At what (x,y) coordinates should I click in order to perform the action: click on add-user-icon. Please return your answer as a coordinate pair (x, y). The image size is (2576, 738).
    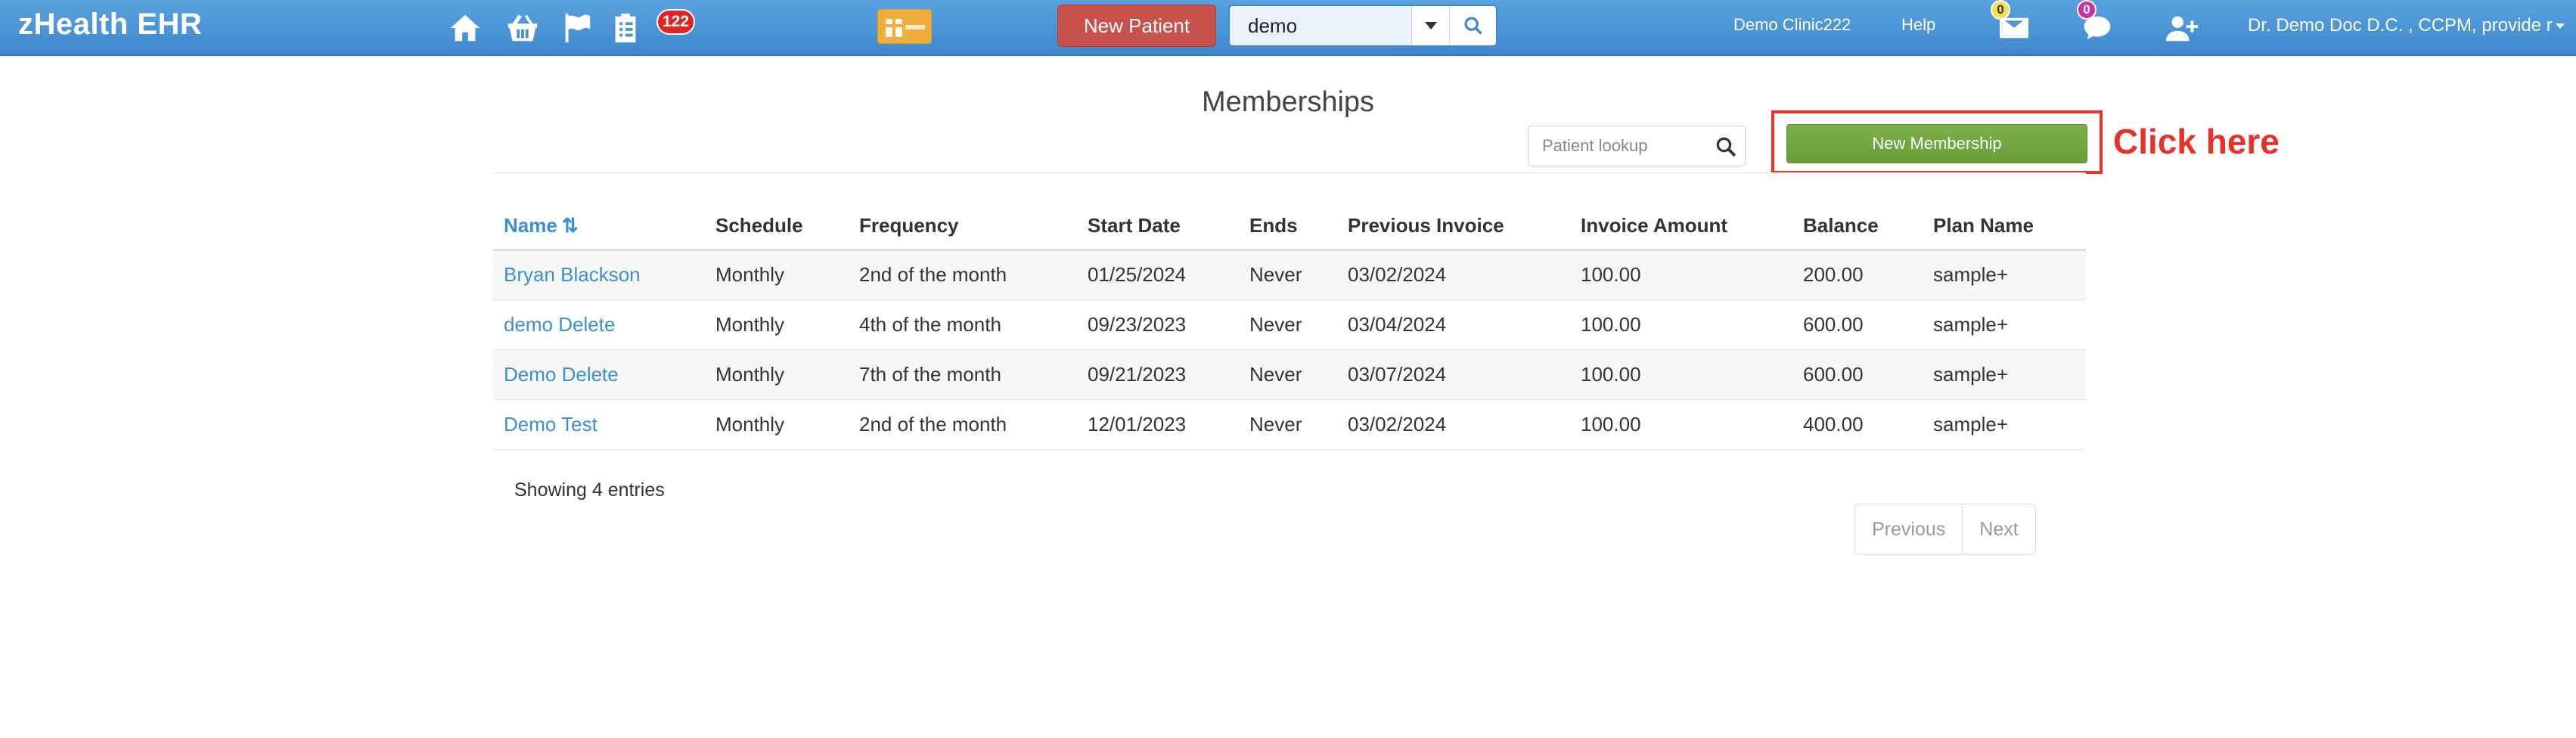
    Looking at the image, I should click on (2182, 28).